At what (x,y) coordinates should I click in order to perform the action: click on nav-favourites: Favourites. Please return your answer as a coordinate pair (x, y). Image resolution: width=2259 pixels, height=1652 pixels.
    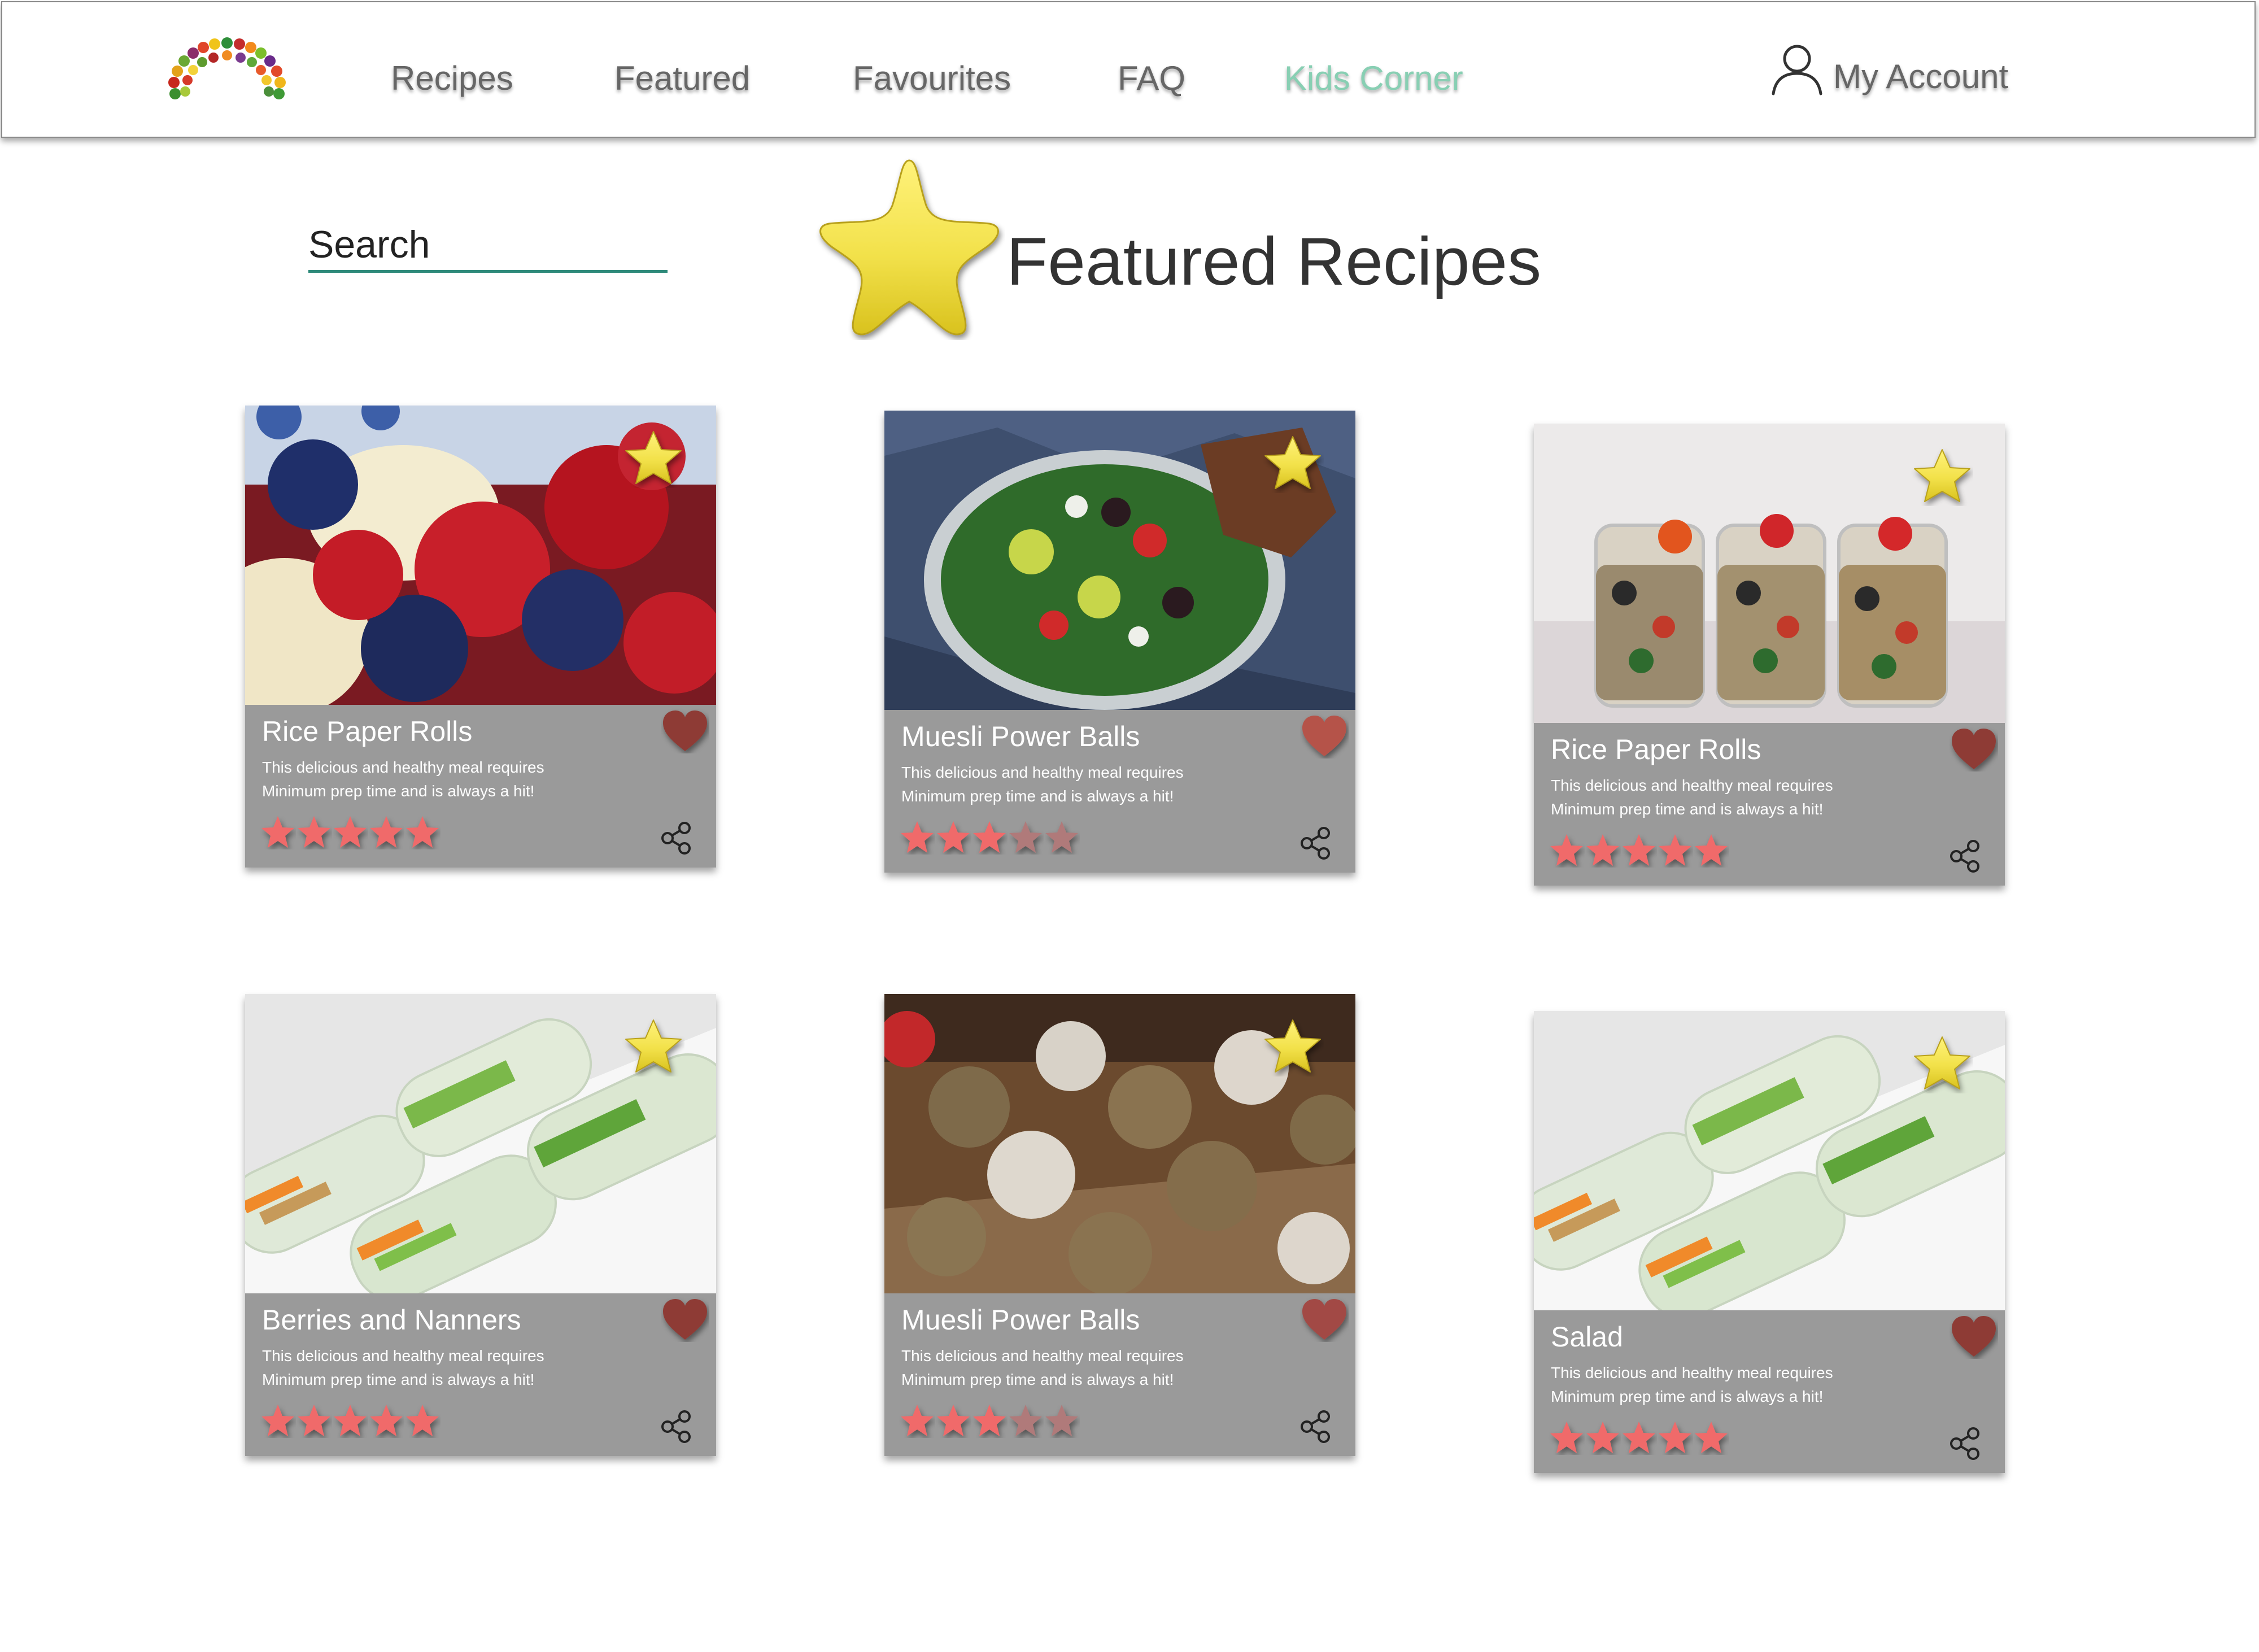
    Looking at the image, I should click on (932, 78).